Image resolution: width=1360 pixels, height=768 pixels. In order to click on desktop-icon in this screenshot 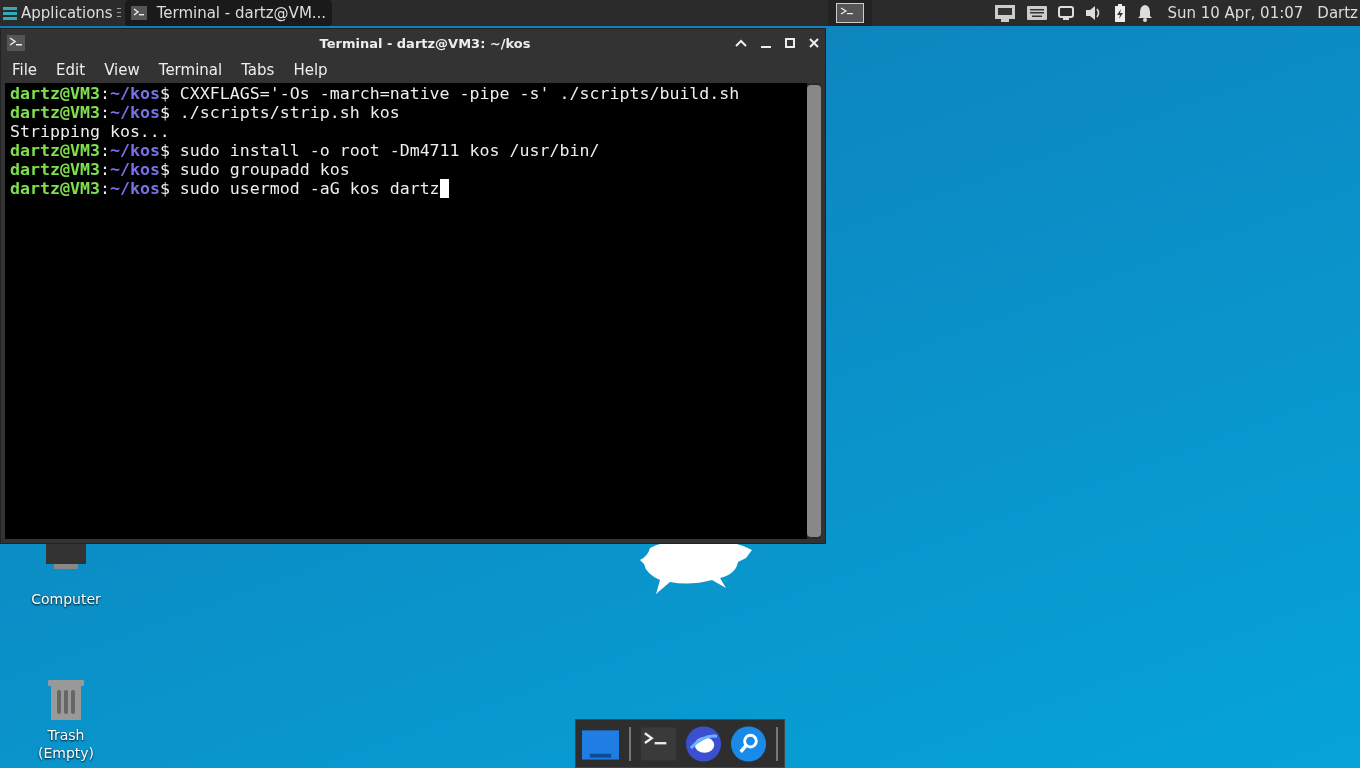, I will do `click(600, 743)`.